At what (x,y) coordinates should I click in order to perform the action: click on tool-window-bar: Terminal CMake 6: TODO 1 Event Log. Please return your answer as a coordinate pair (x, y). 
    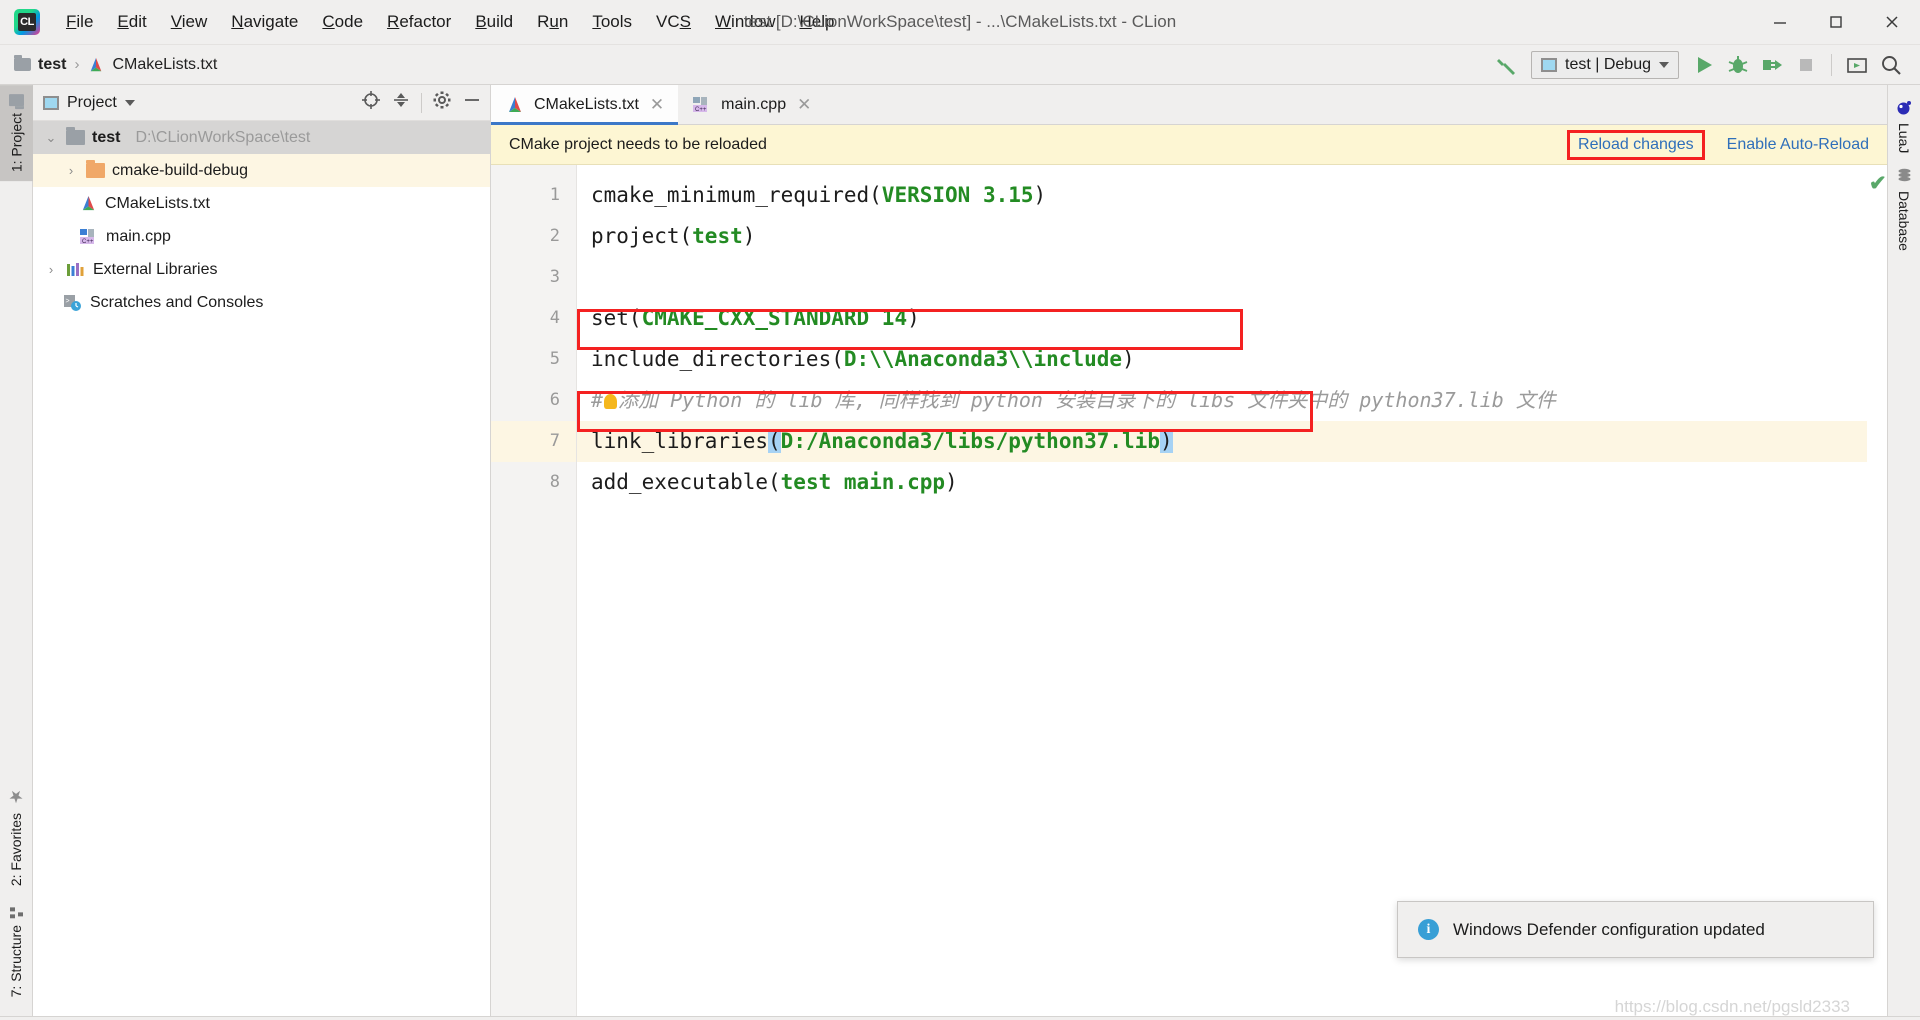
    Looking at the image, I should click on (960, 1018).